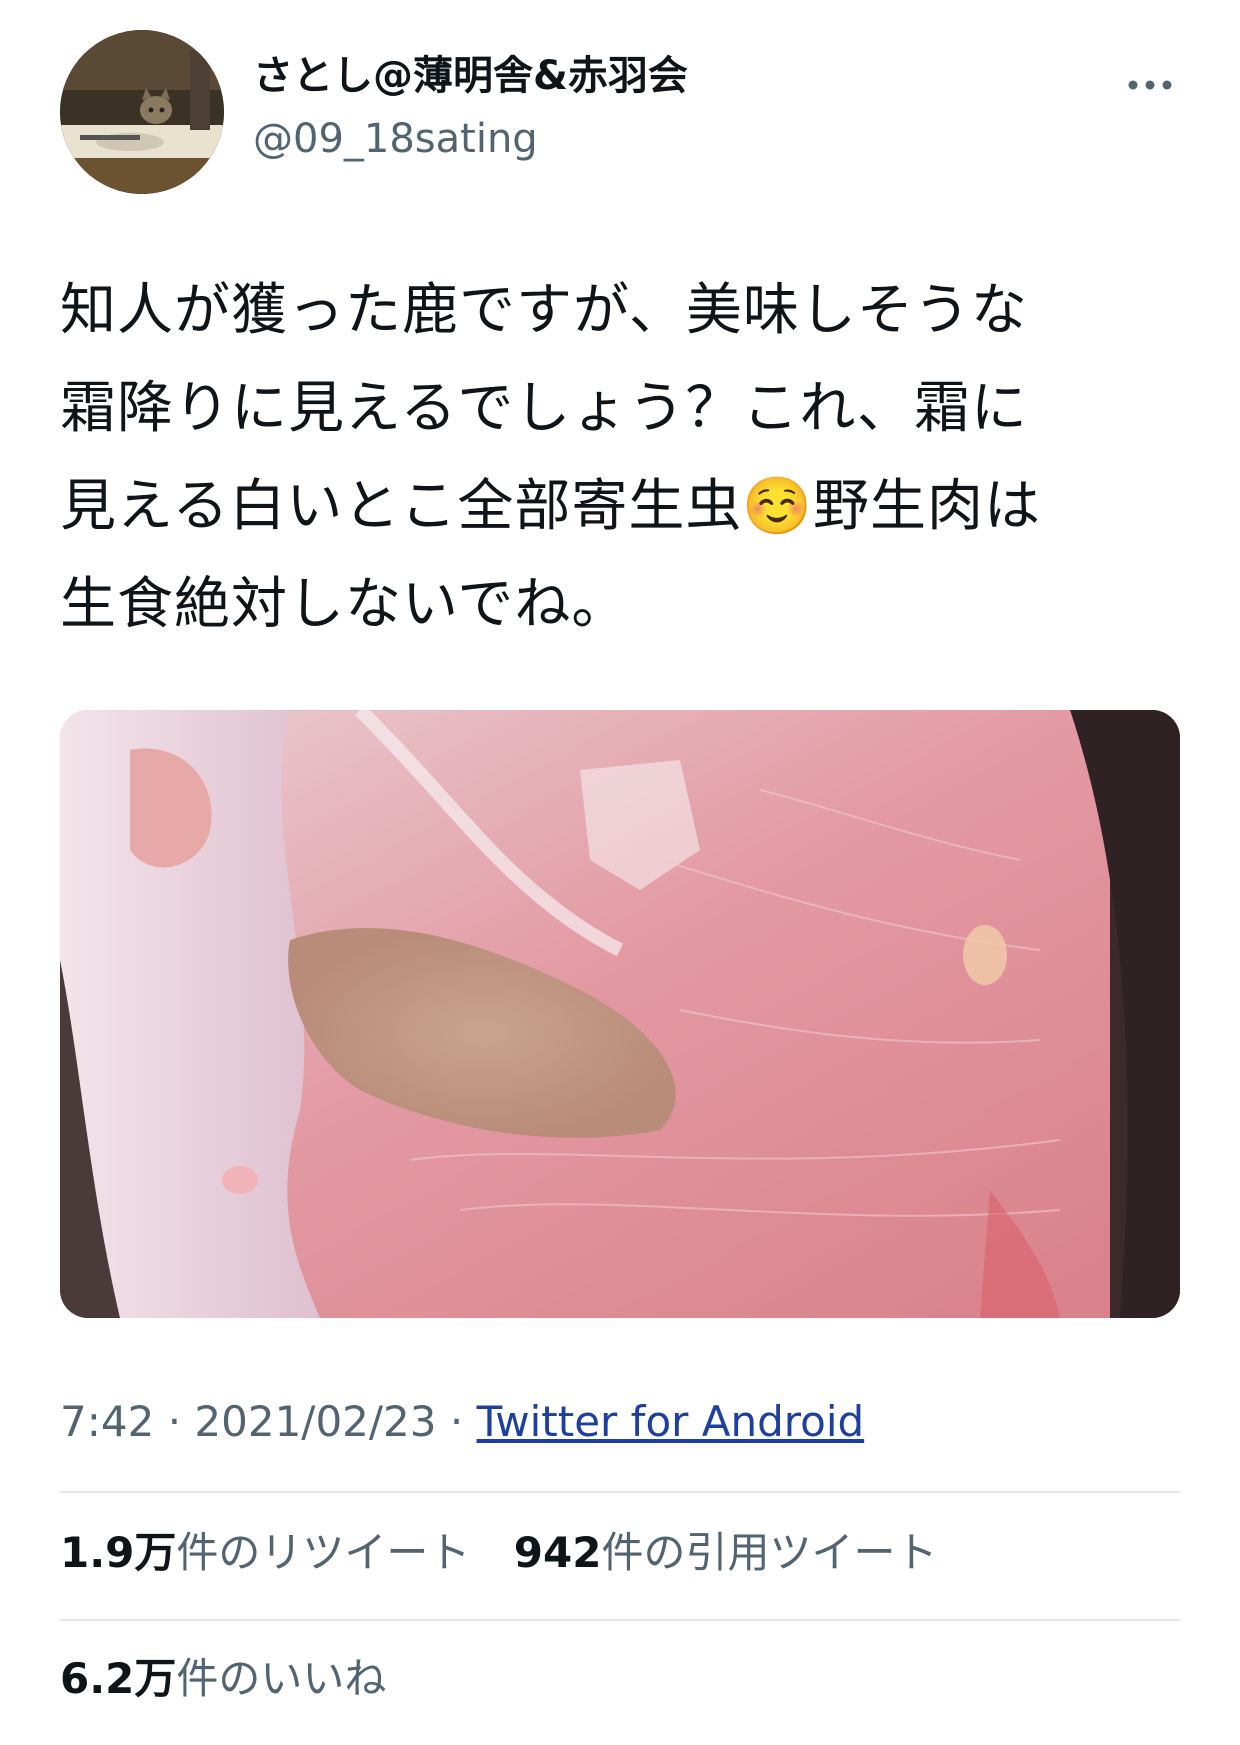  What do you see at coordinates (315, 1421) in the screenshot?
I see `tweet-date: 2021/02/23` at bounding box center [315, 1421].